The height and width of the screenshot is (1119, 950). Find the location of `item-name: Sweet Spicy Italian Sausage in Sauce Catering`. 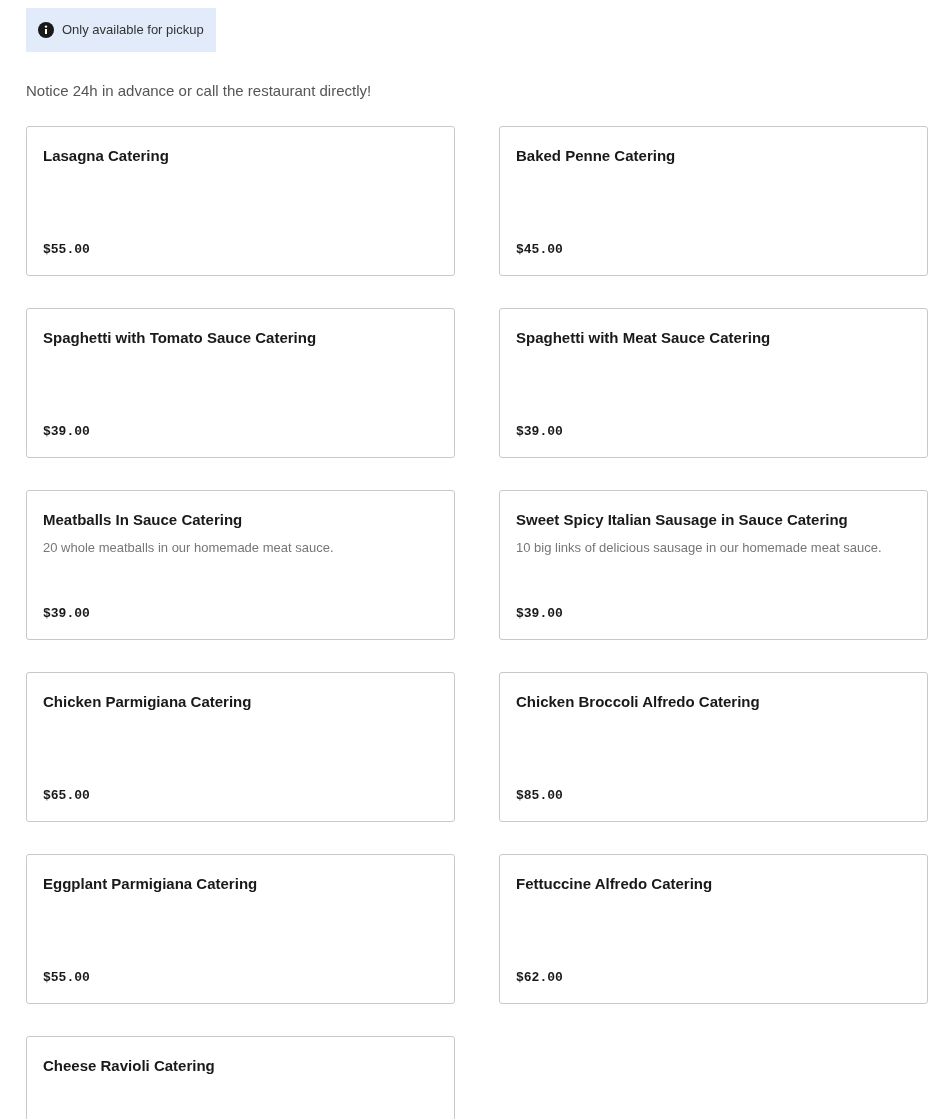

item-name: Sweet Spicy Italian Sausage in Sauce Catering is located at coordinates (682, 520).